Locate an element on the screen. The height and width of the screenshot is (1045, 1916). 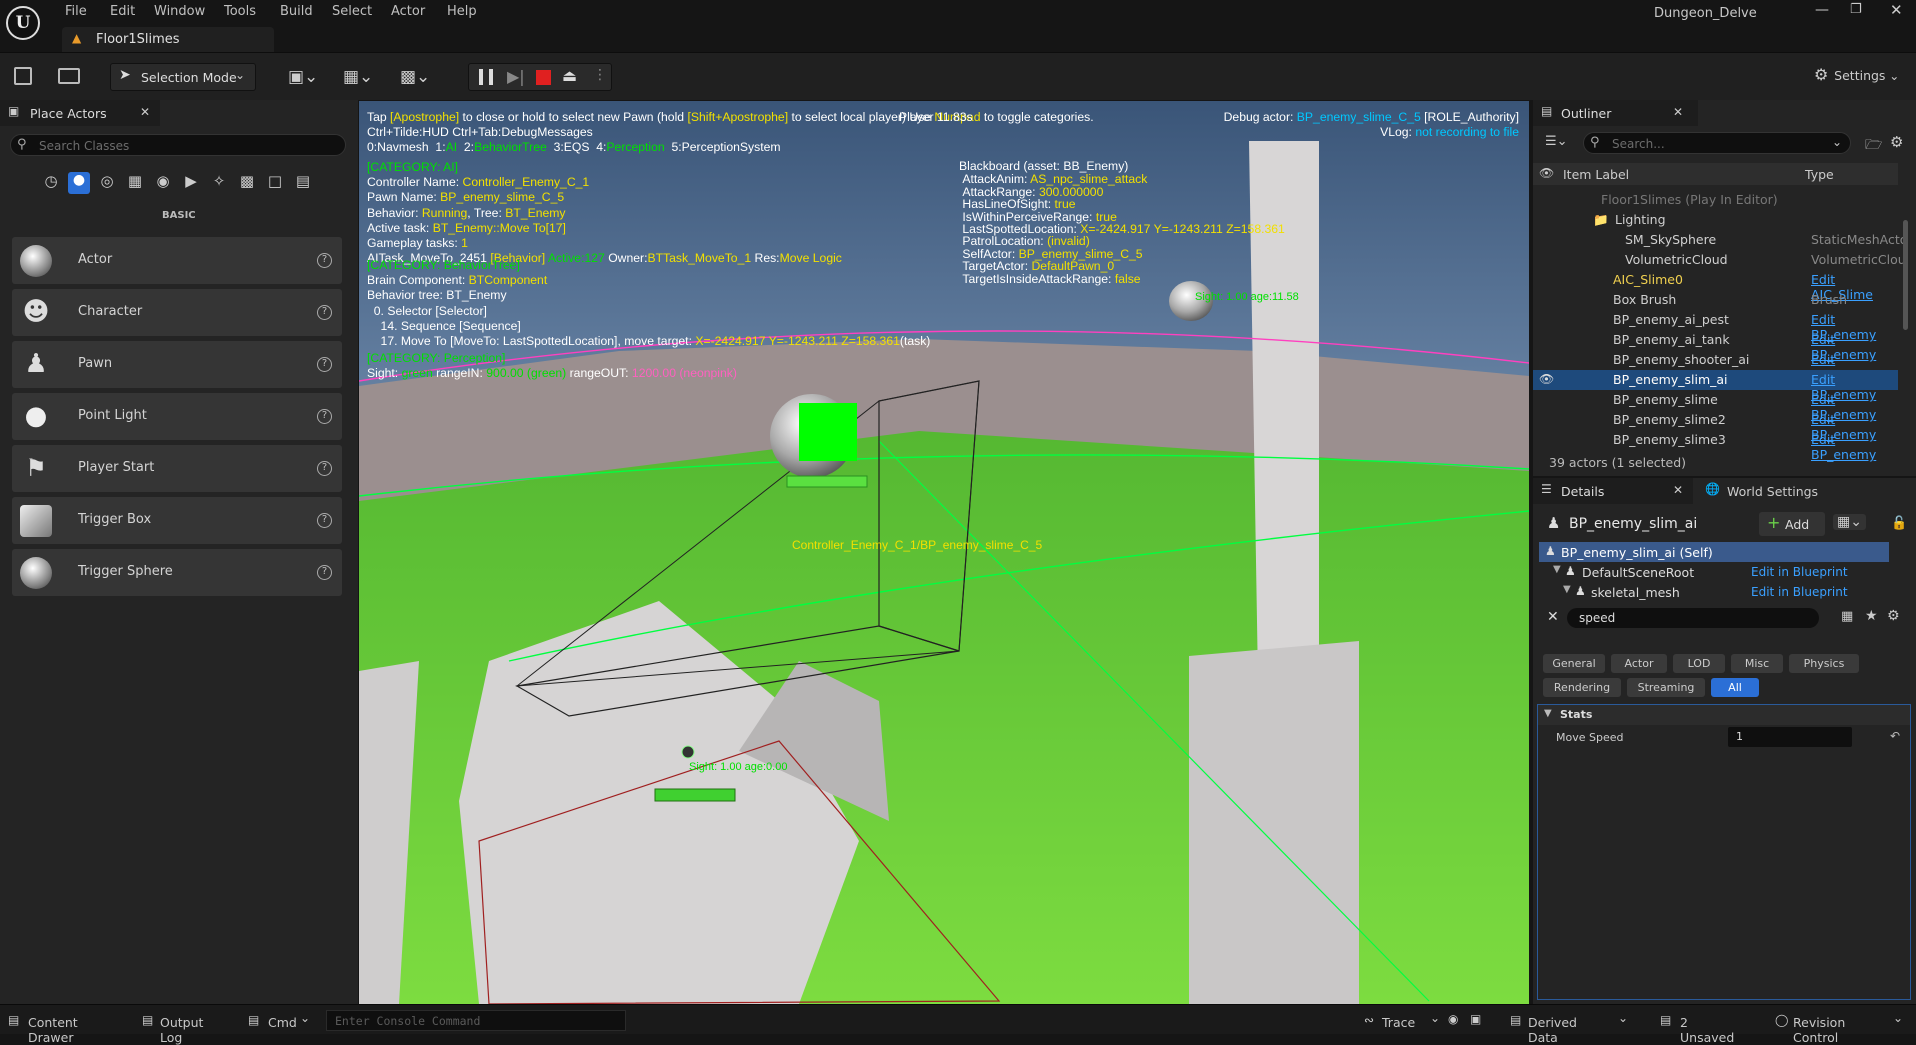
step-icon: ▶| is located at coordinates (516, 76).